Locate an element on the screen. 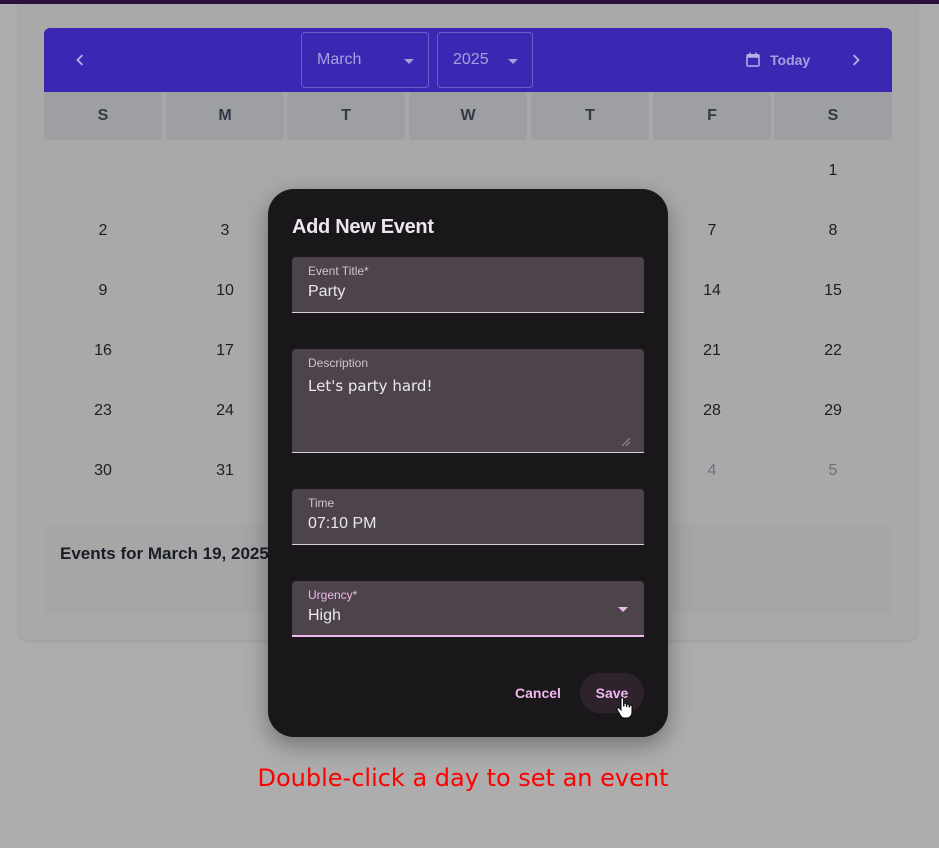 The image size is (939, 848). description-value: Let's party hard! is located at coordinates (370, 386).